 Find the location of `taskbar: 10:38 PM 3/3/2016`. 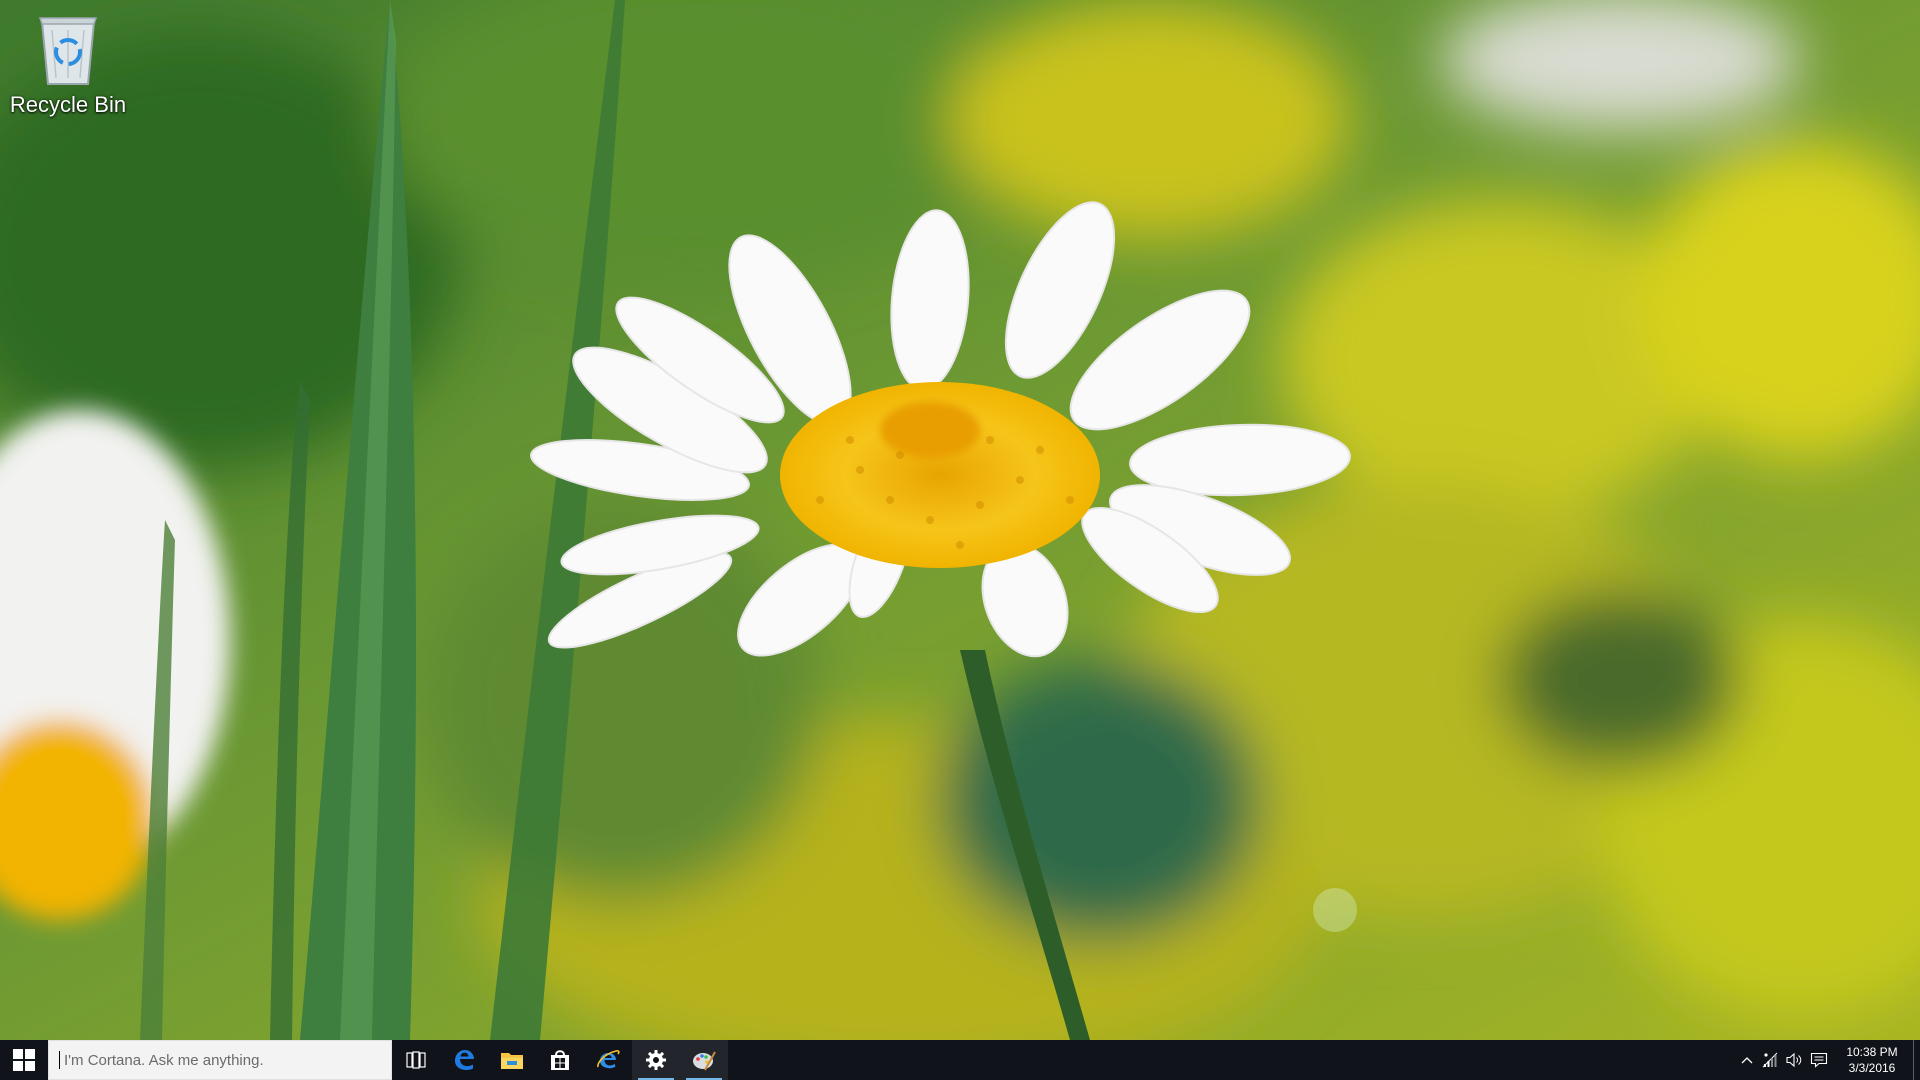

taskbar: 10:38 PM 3/3/2016 is located at coordinates (960, 1060).